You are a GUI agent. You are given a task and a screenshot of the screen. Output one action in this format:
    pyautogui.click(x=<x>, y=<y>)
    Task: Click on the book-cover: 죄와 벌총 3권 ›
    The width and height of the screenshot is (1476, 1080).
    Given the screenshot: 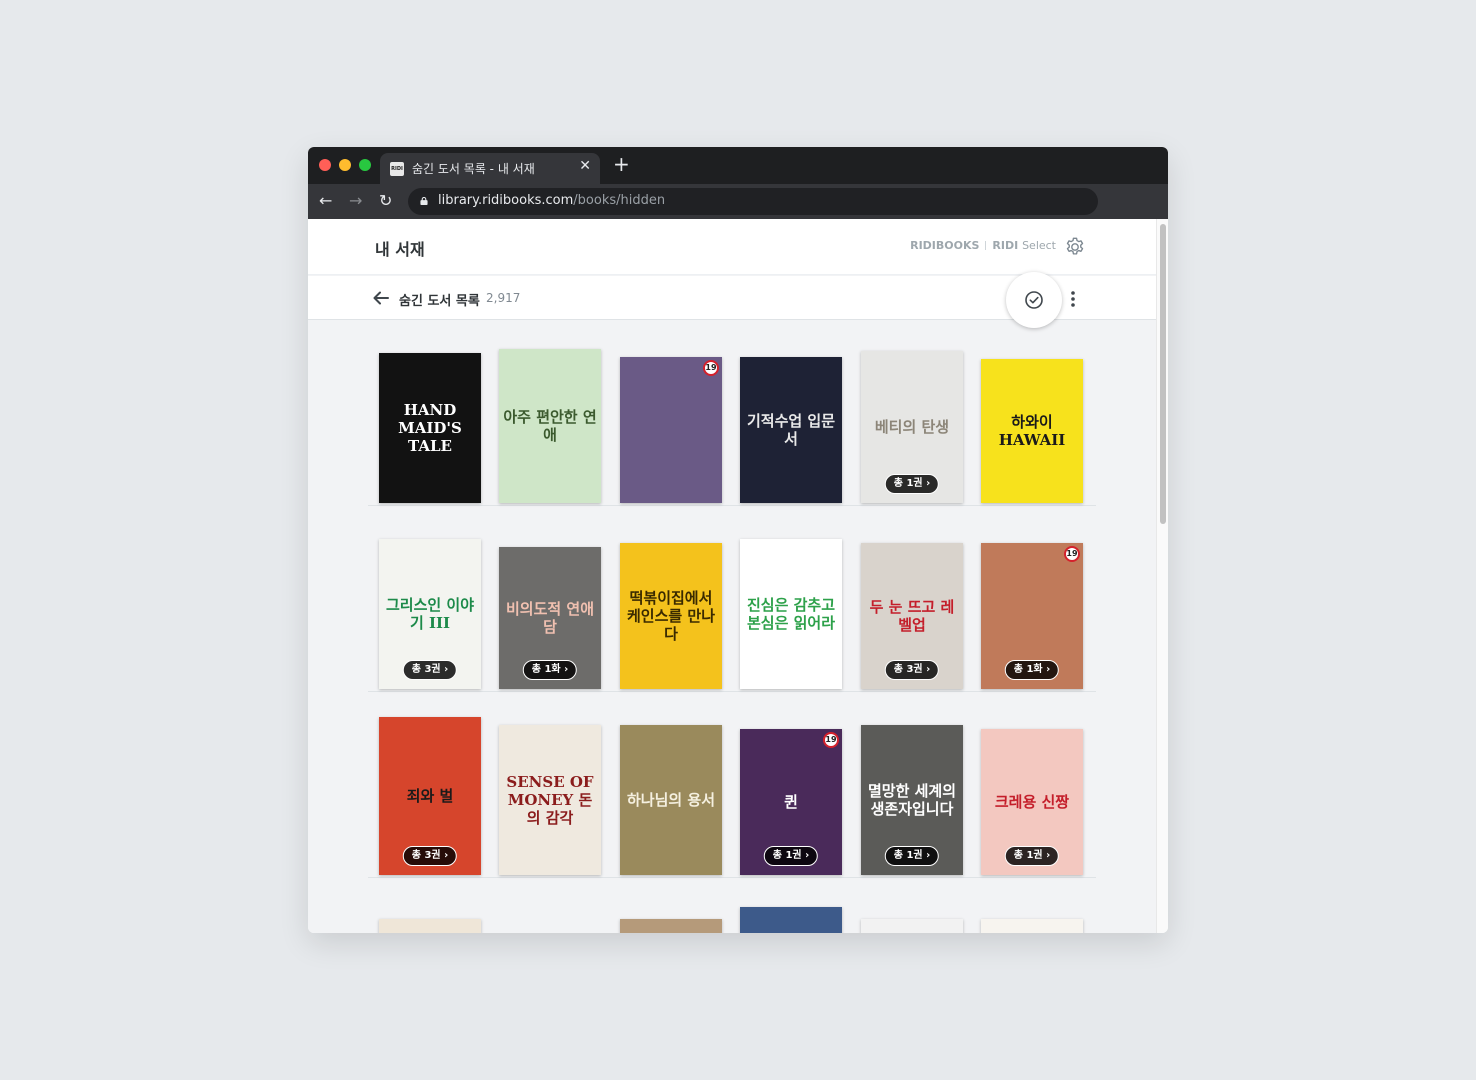 What is the action you would take?
    pyautogui.click(x=430, y=796)
    